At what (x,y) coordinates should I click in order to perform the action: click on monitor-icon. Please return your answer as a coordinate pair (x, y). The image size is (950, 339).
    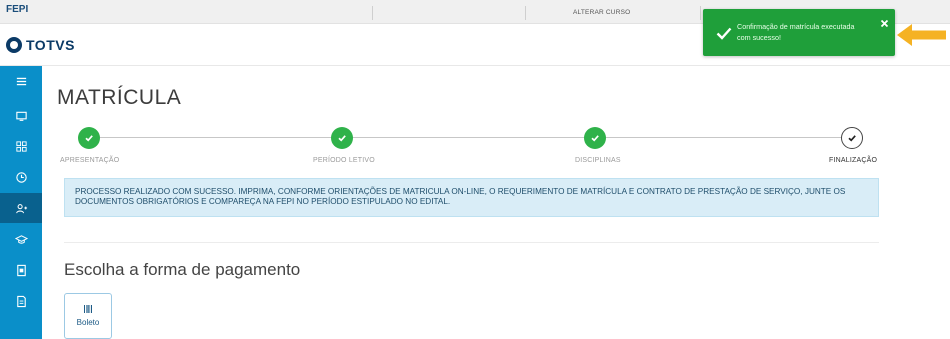
    Looking at the image, I should click on (21, 116).